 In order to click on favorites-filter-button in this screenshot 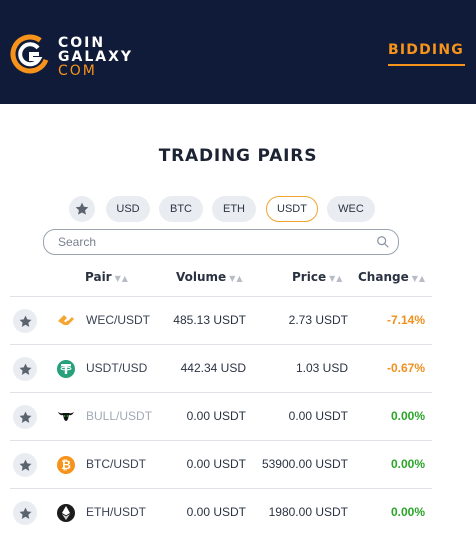, I will do `click(82, 209)`.